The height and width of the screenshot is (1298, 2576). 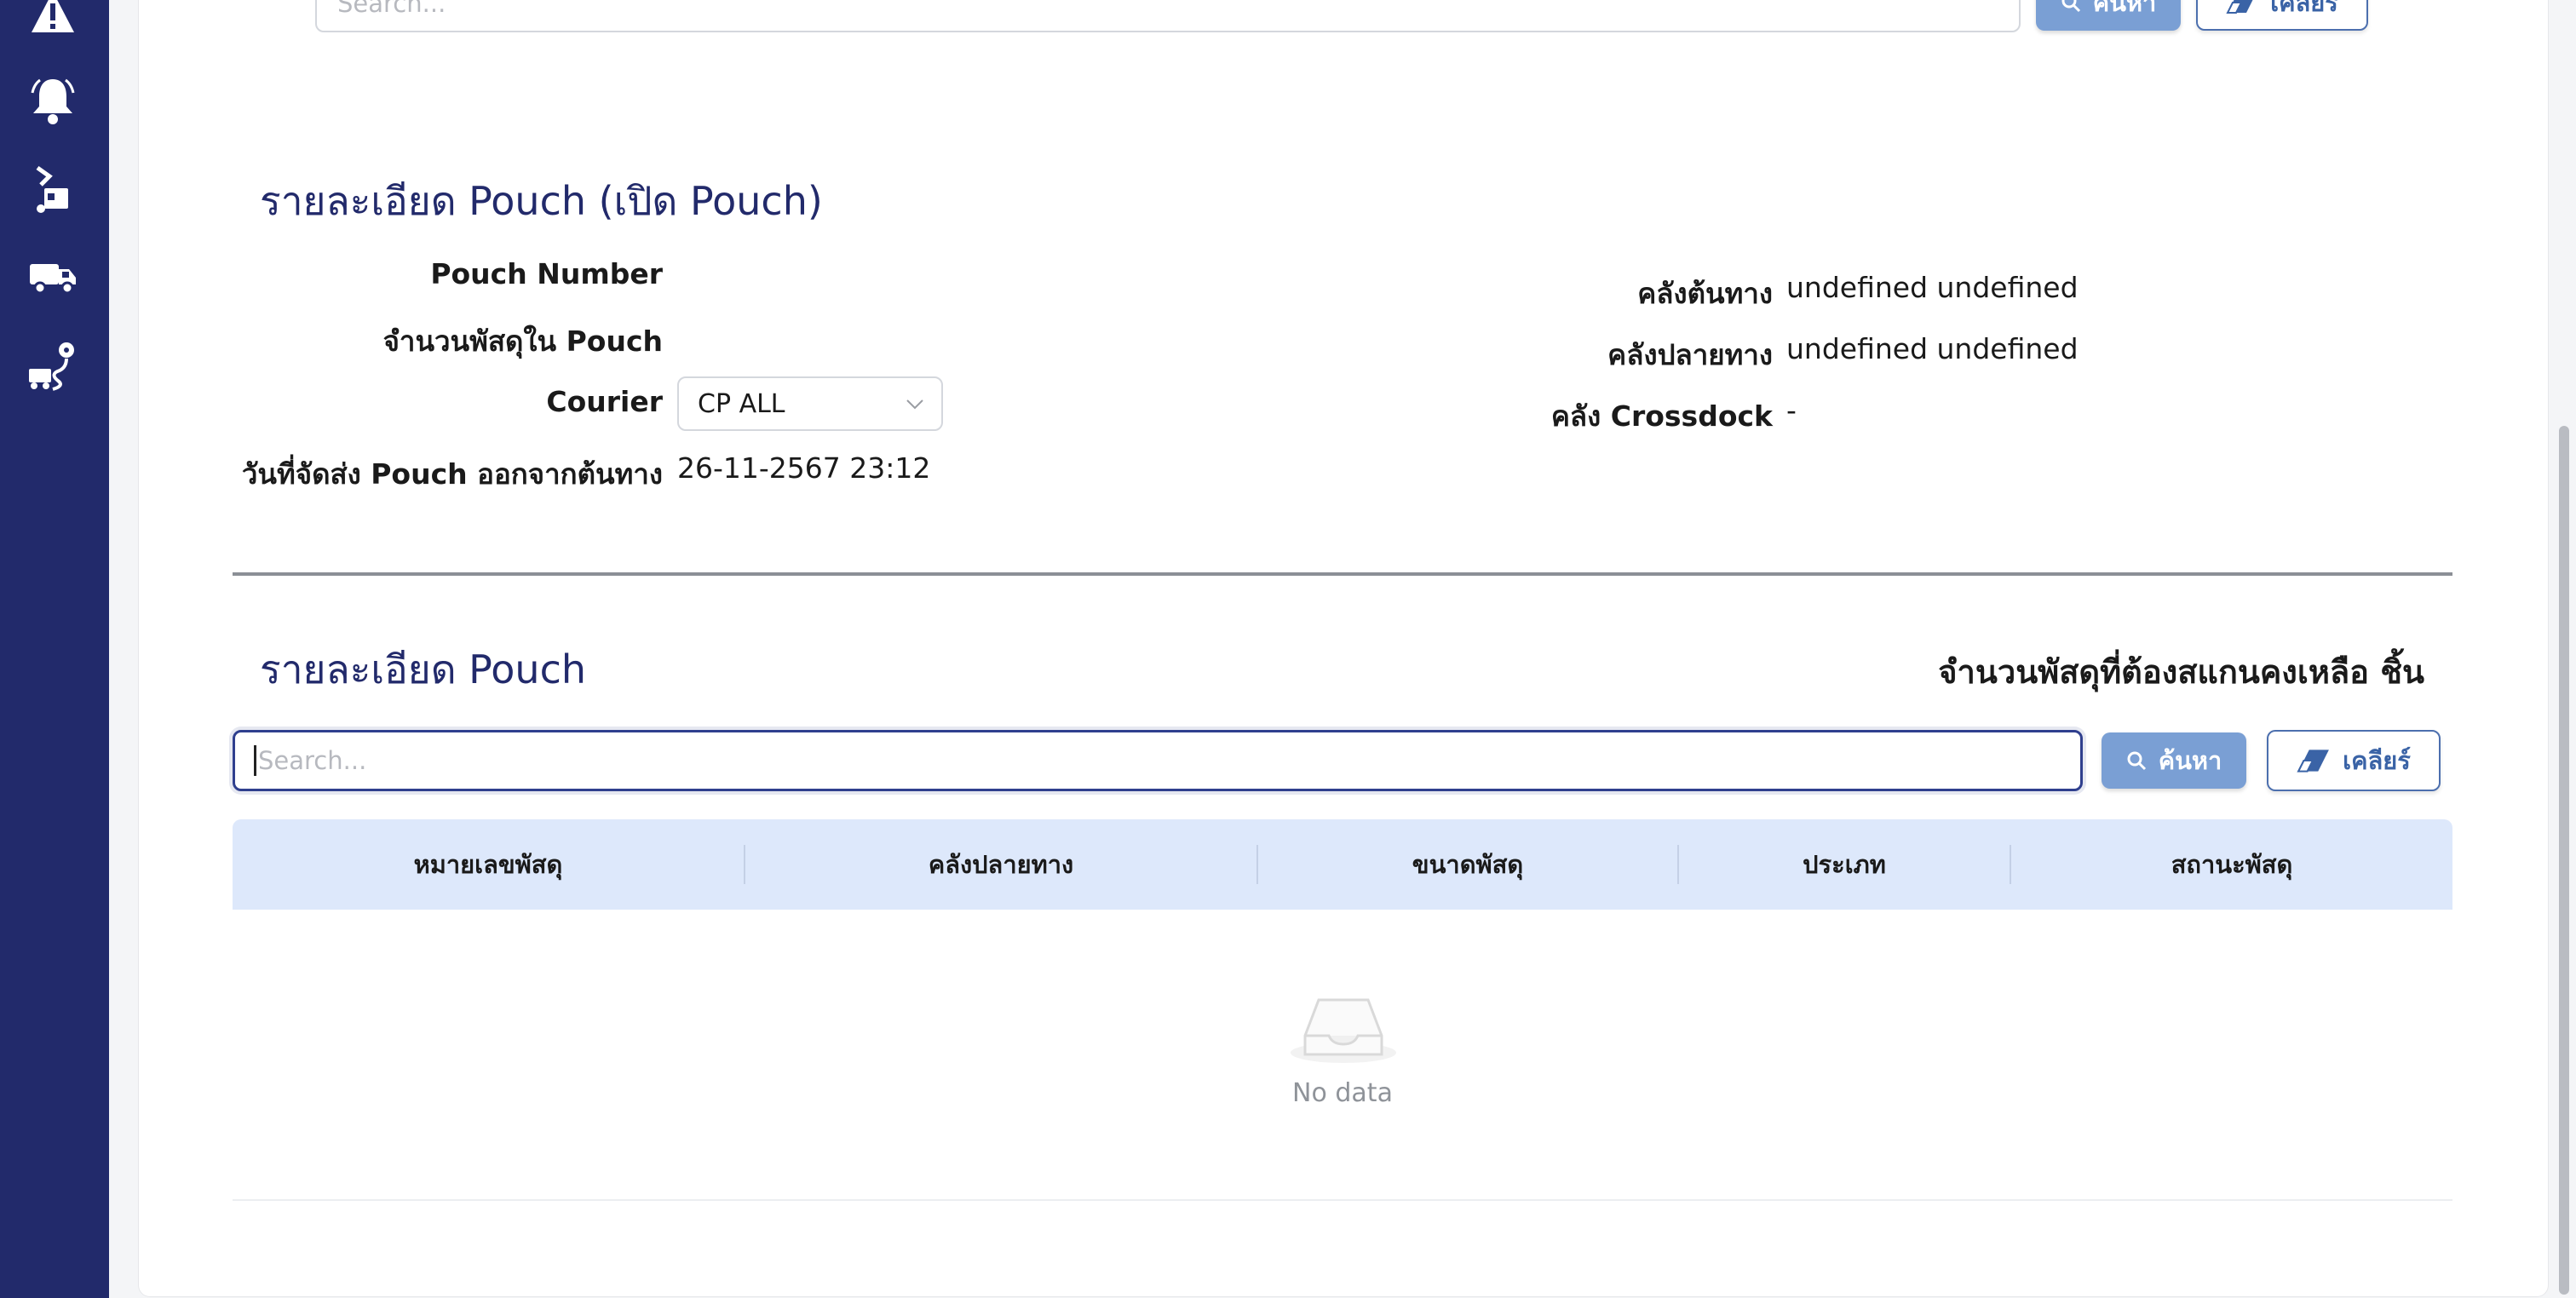 I want to click on chevron-down-icon, so click(x=915, y=404).